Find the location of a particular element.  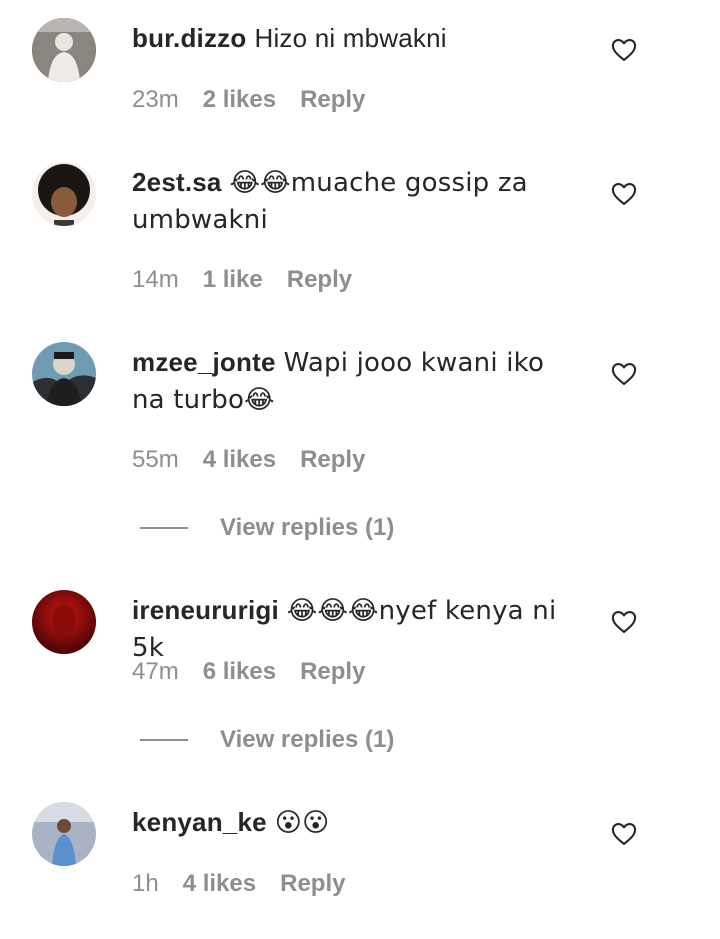

comment-time: 14m is located at coordinates (155, 279).